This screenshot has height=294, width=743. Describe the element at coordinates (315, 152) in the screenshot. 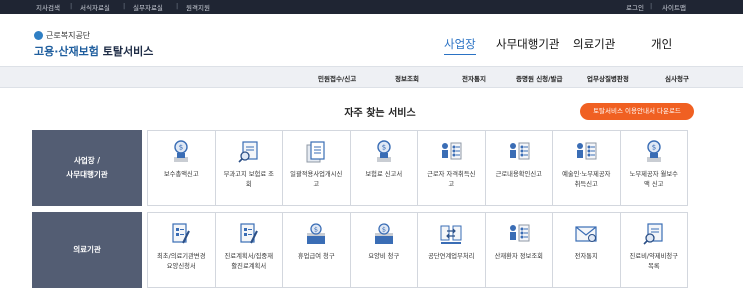

I see `document-stack-icon` at that location.